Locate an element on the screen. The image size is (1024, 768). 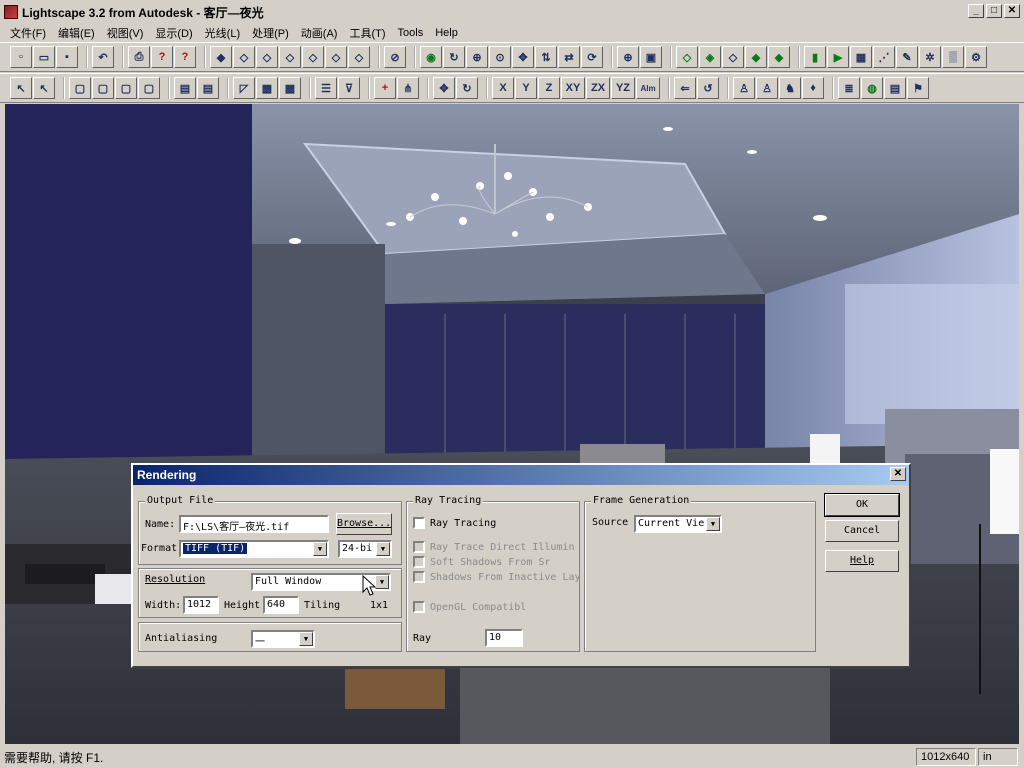
cube-view-3-icon: ◇ is located at coordinates (290, 57).